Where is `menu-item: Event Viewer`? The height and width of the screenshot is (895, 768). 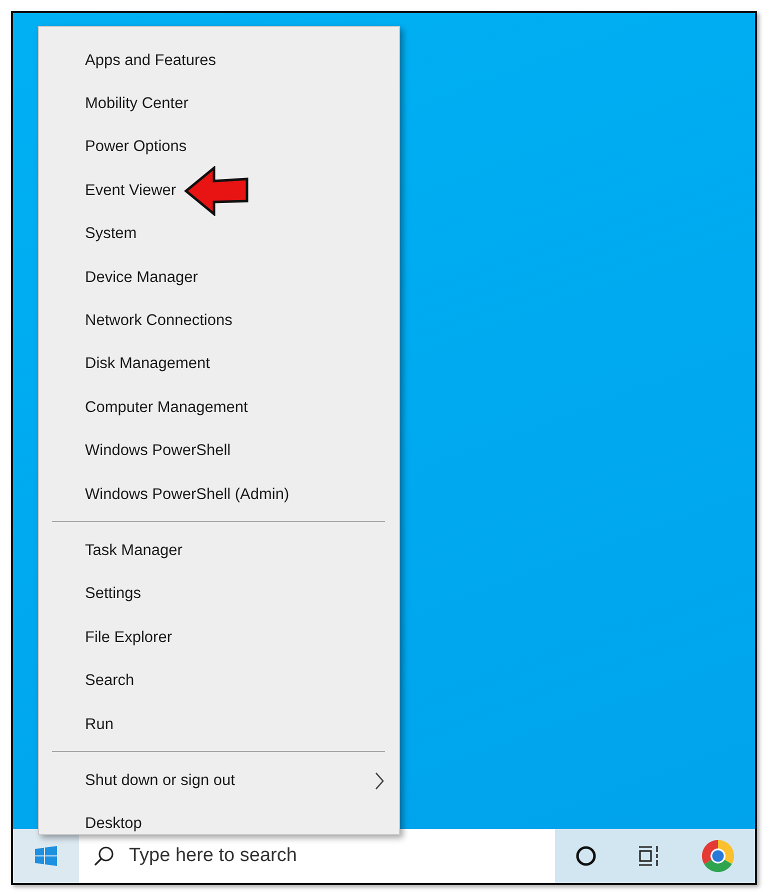
menu-item: Event Viewer is located at coordinates (219, 191).